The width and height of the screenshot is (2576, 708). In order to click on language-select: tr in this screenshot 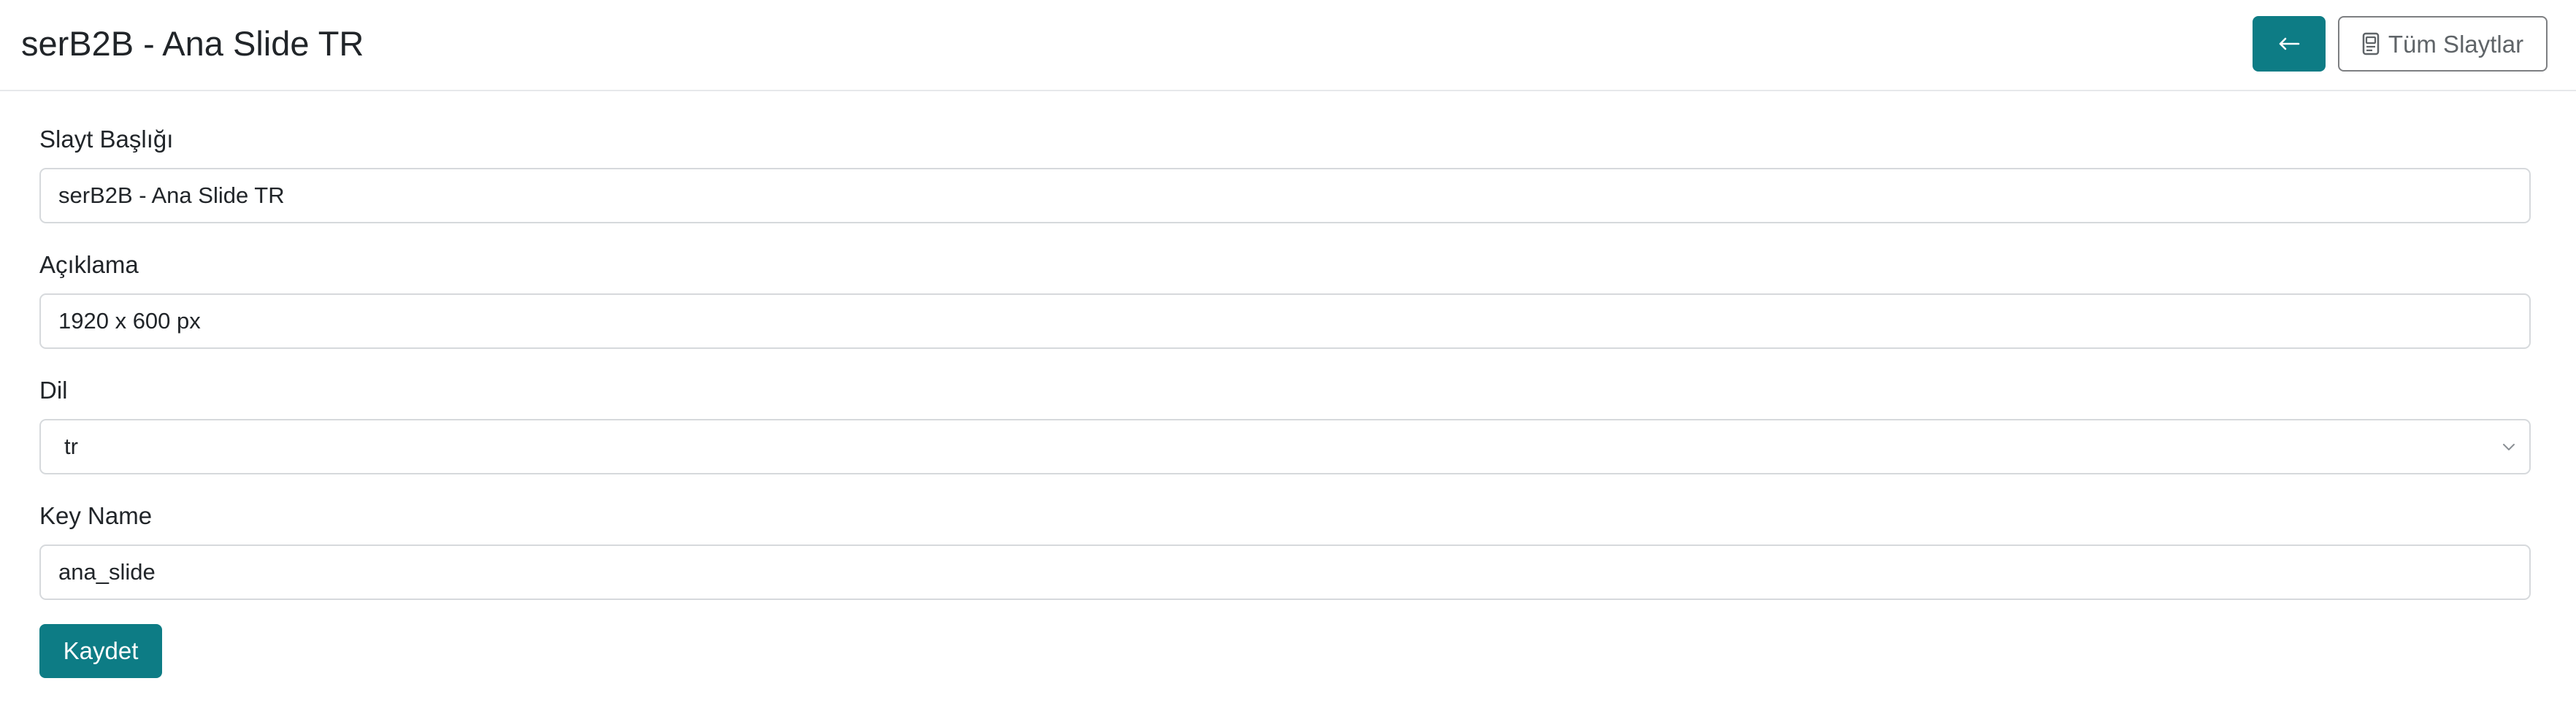, I will do `click(1285, 446)`.